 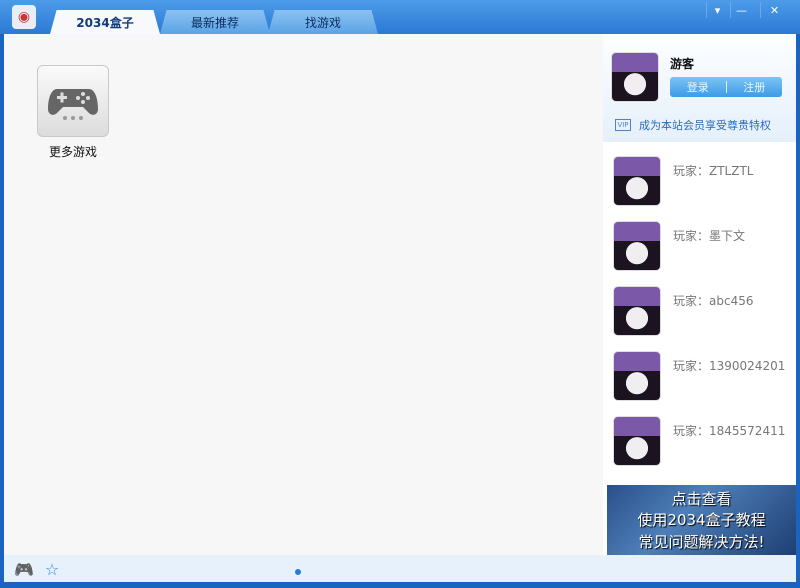 I want to click on tutorial-banner: 点击查看 使用2034盒子教程 常见问题解决方法!, so click(x=701, y=520).